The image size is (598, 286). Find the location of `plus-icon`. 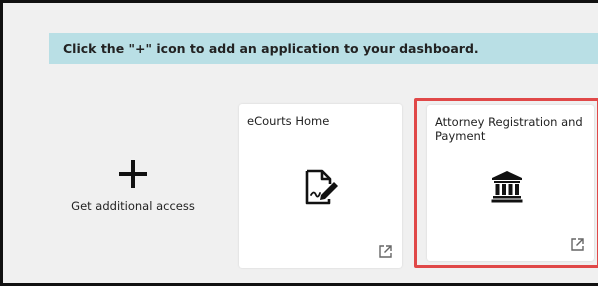

plus-icon is located at coordinates (133, 174).